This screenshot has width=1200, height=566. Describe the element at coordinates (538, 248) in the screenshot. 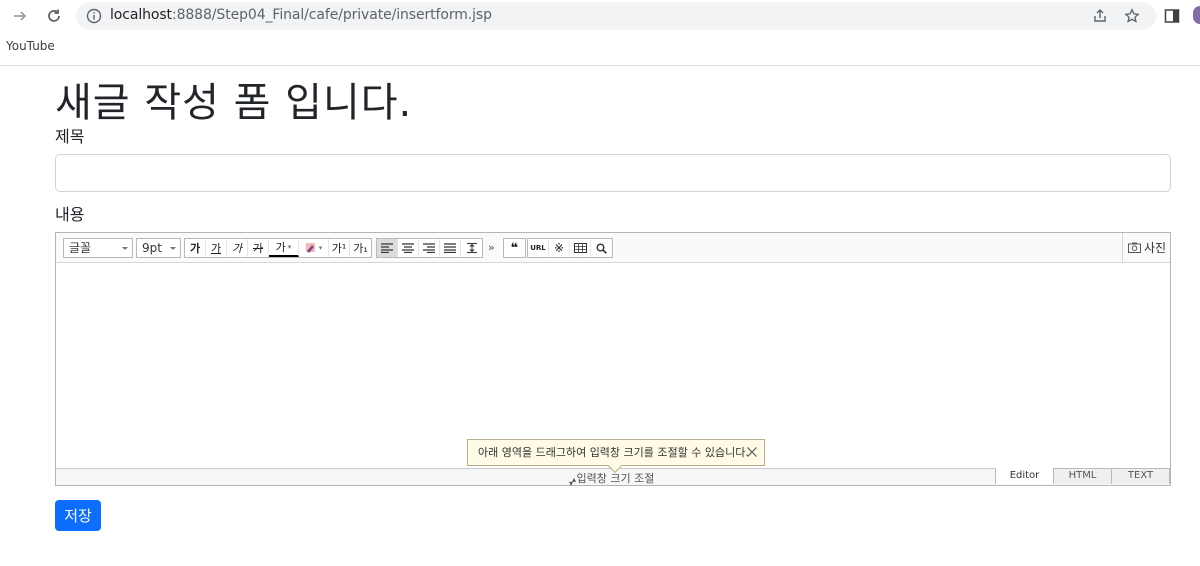

I see `link-url-icon: URL` at that location.